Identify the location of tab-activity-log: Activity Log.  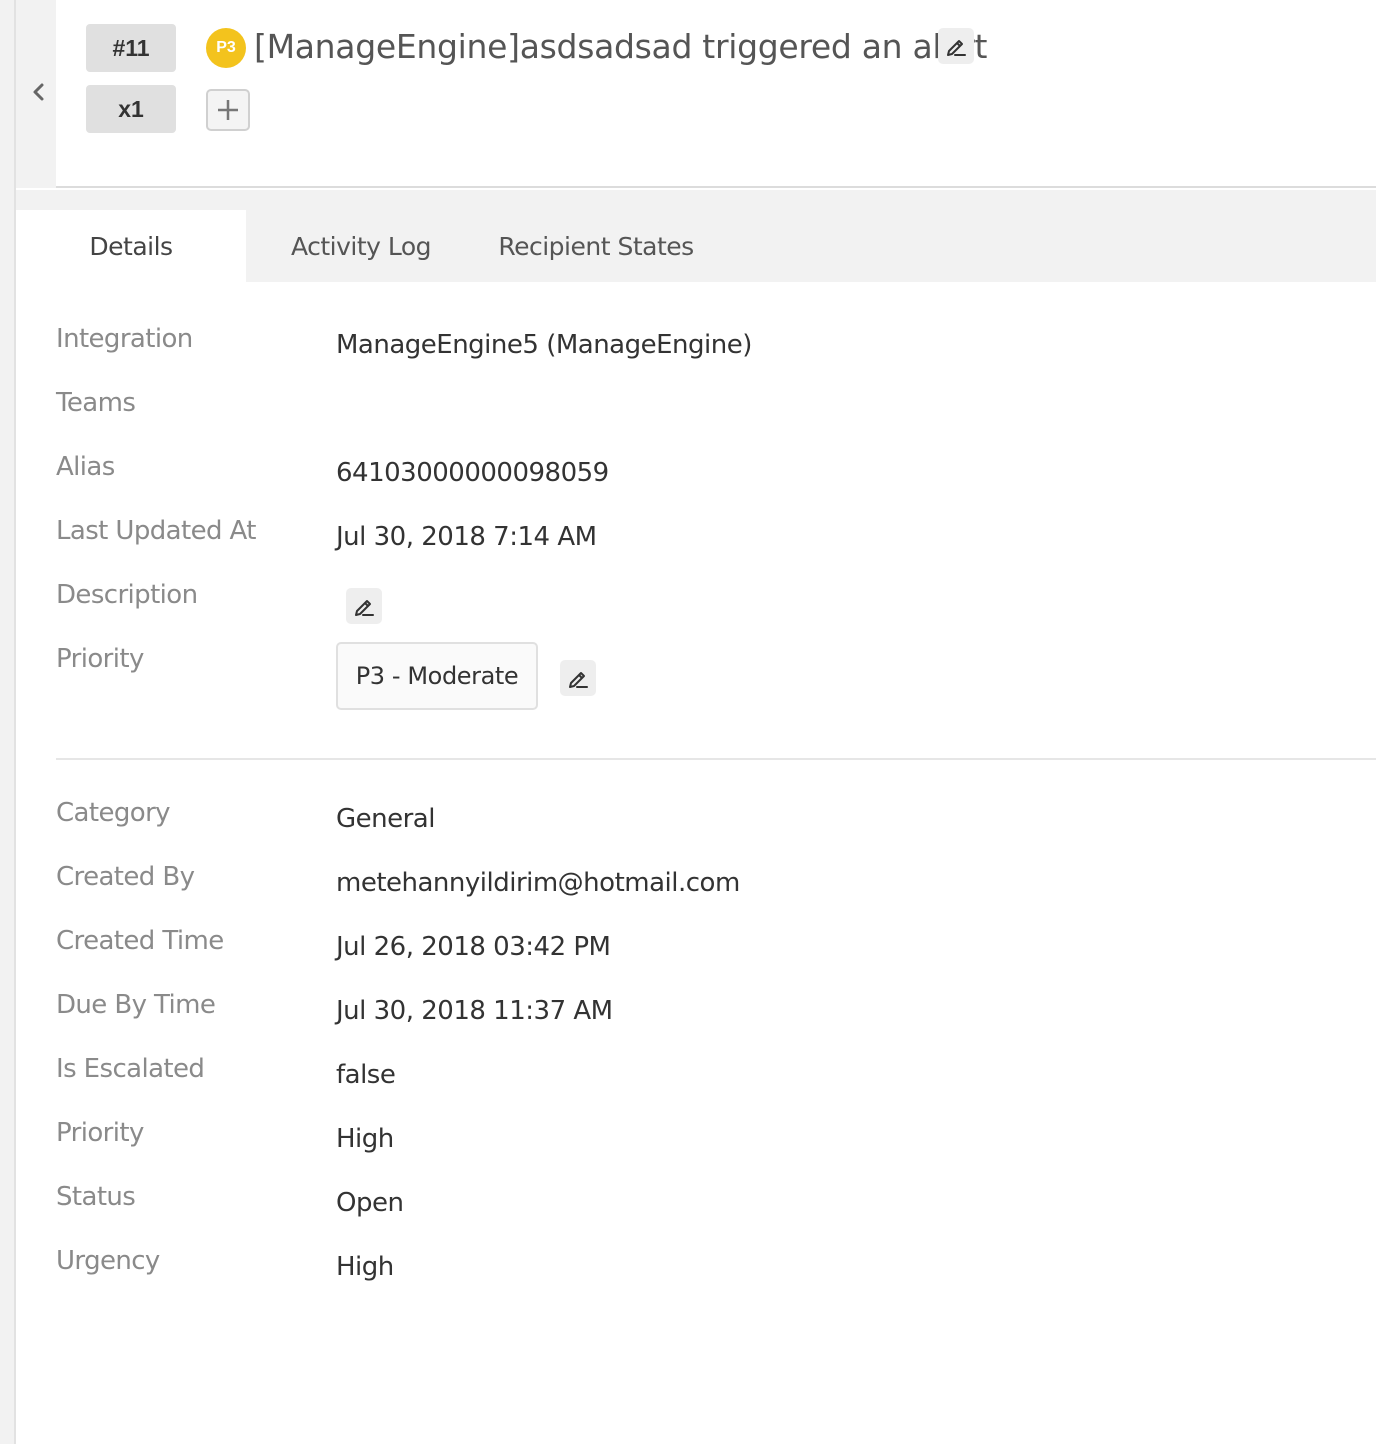
(361, 246).